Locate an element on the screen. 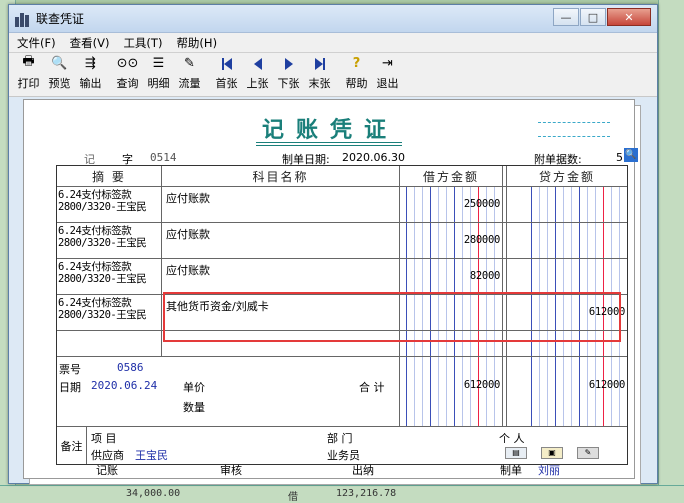 Image resolution: width=684 pixels, height=503 pixels. menu-help: 帮助(H) is located at coordinates (196, 43).